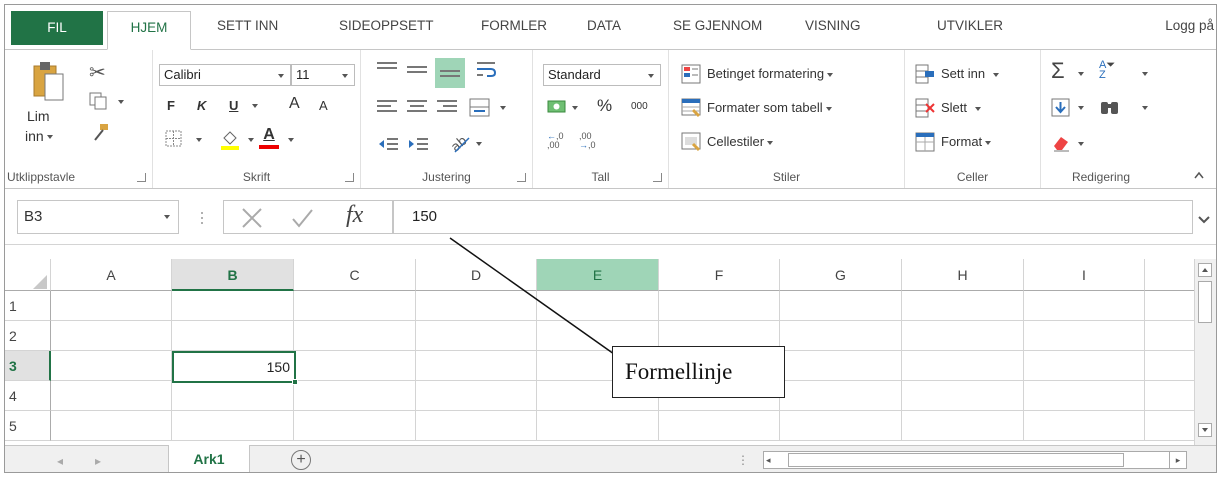 This screenshot has height=477, width=1221. I want to click on borders-icon, so click(174, 139).